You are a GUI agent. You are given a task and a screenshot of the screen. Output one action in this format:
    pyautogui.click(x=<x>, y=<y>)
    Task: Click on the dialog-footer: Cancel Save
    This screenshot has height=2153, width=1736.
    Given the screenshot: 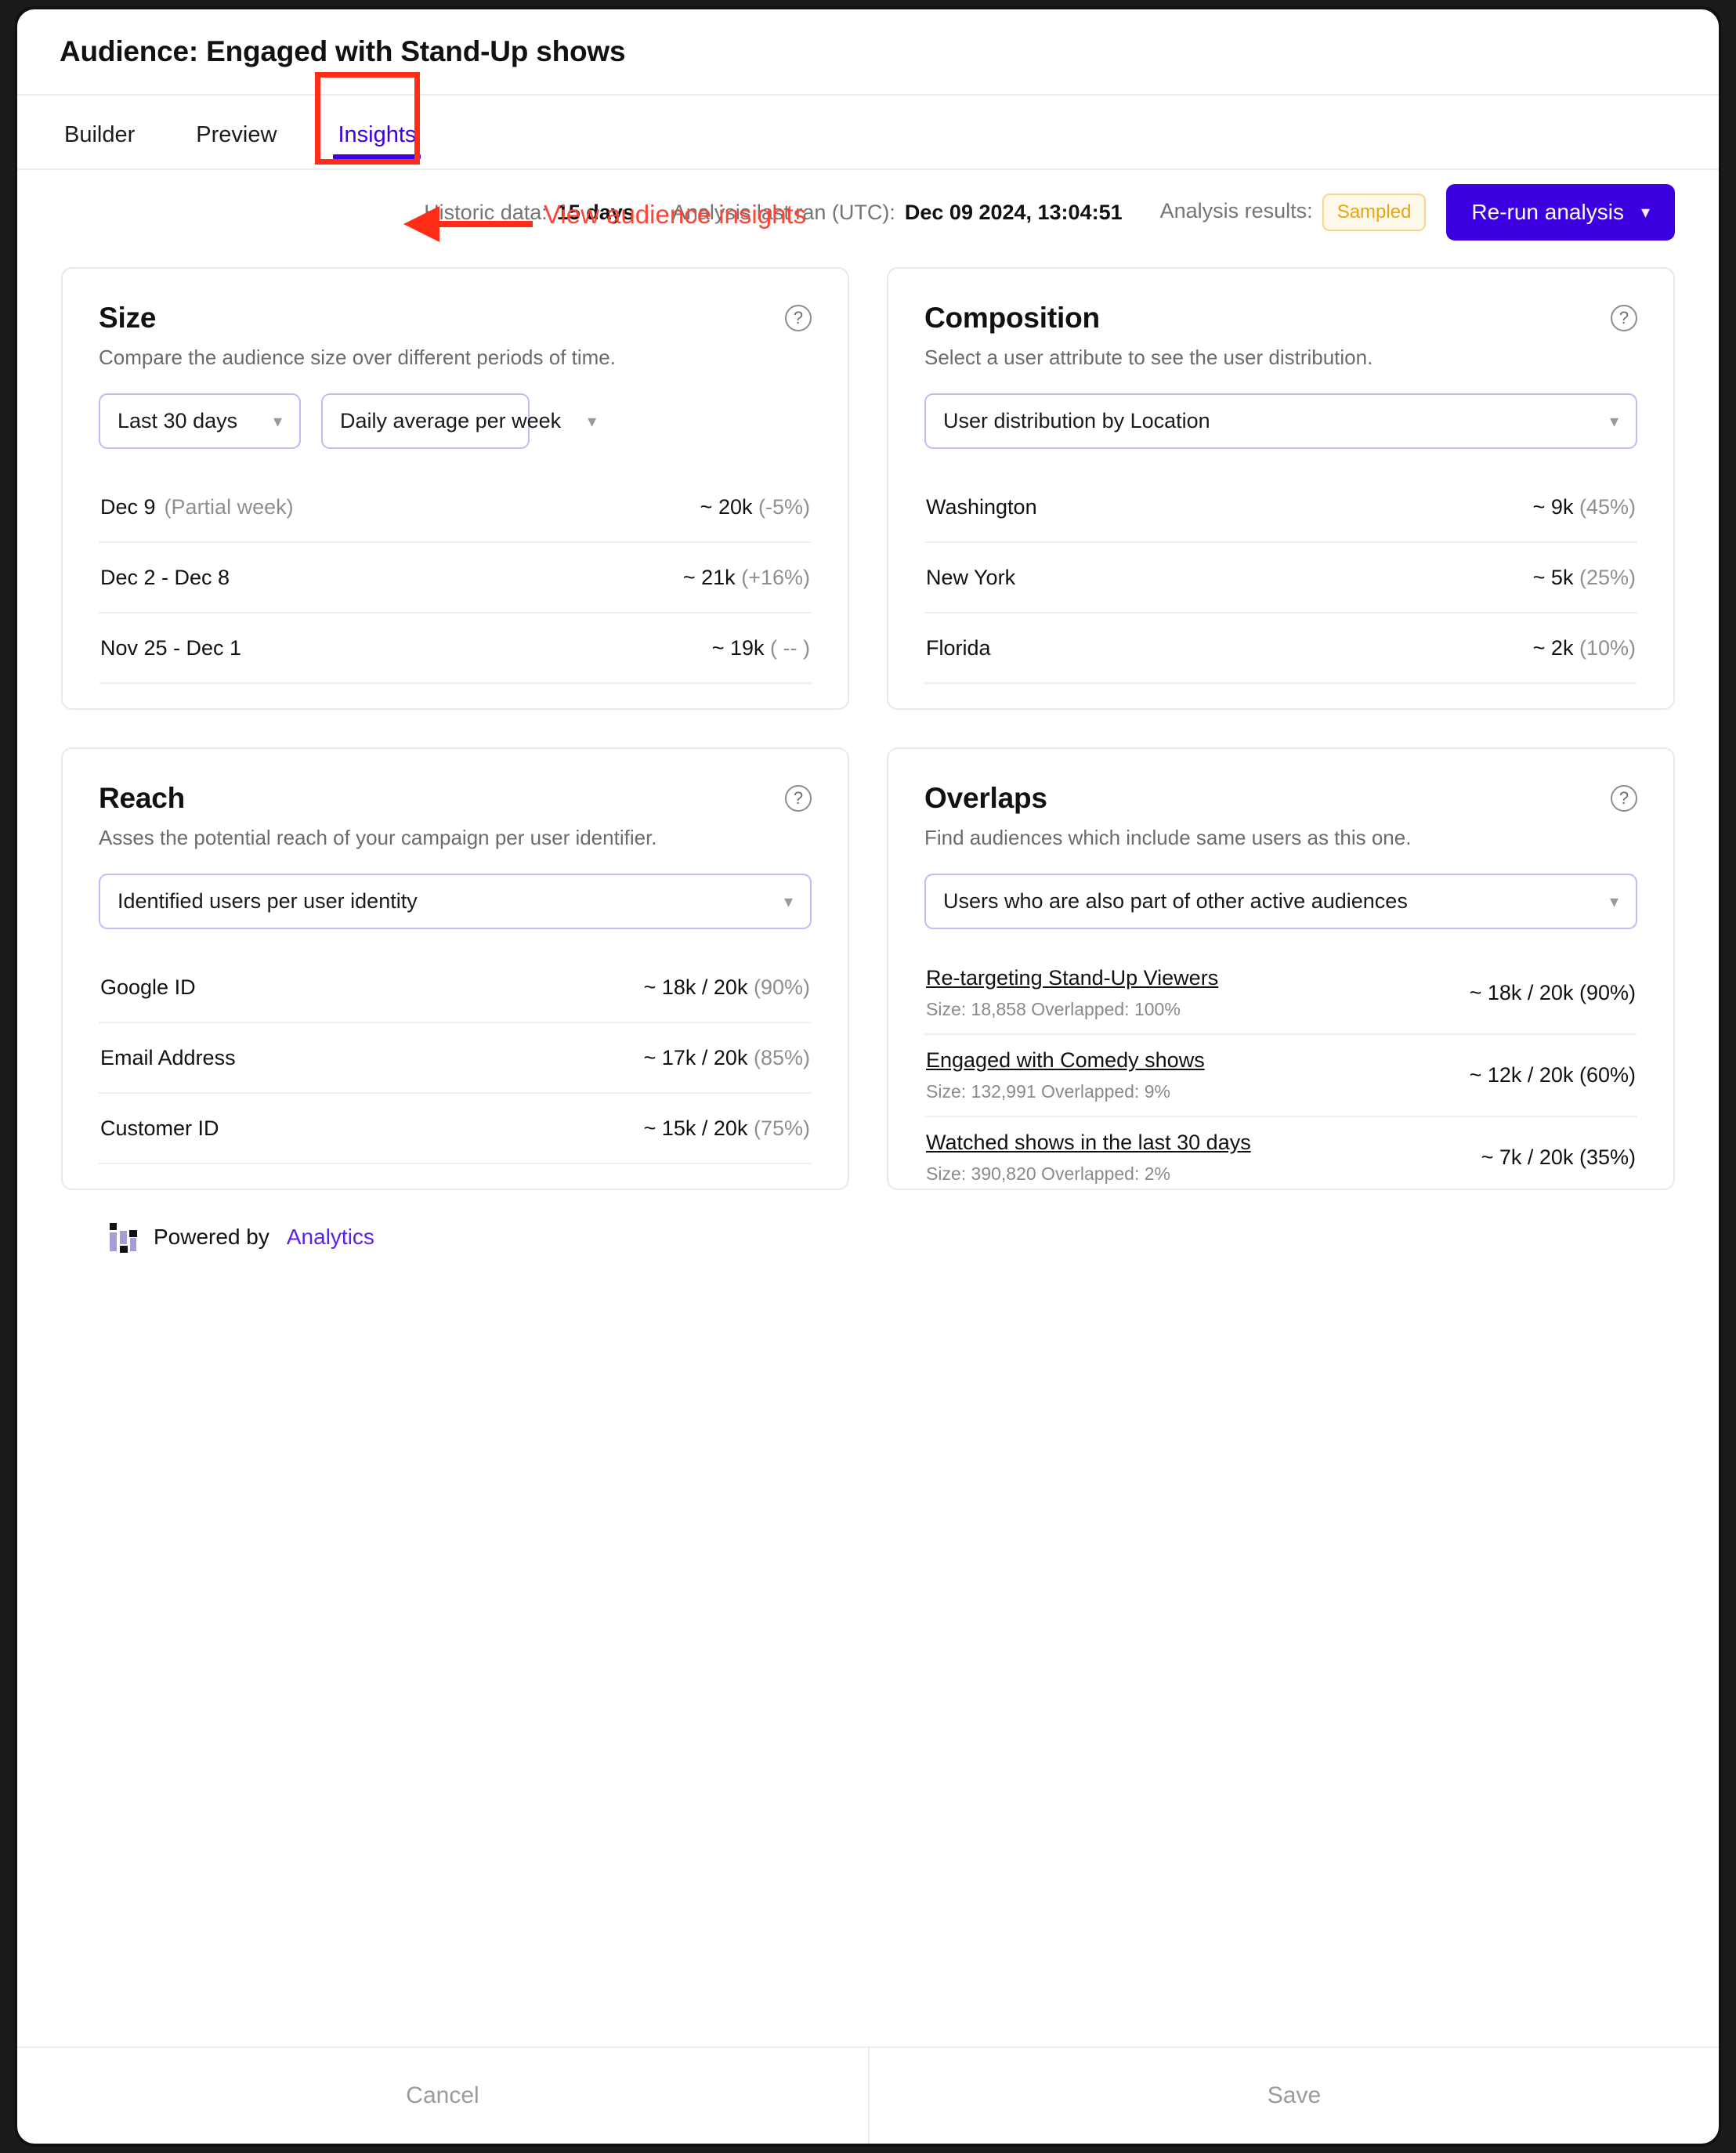 What is the action you would take?
    pyautogui.click(x=868, y=2095)
    